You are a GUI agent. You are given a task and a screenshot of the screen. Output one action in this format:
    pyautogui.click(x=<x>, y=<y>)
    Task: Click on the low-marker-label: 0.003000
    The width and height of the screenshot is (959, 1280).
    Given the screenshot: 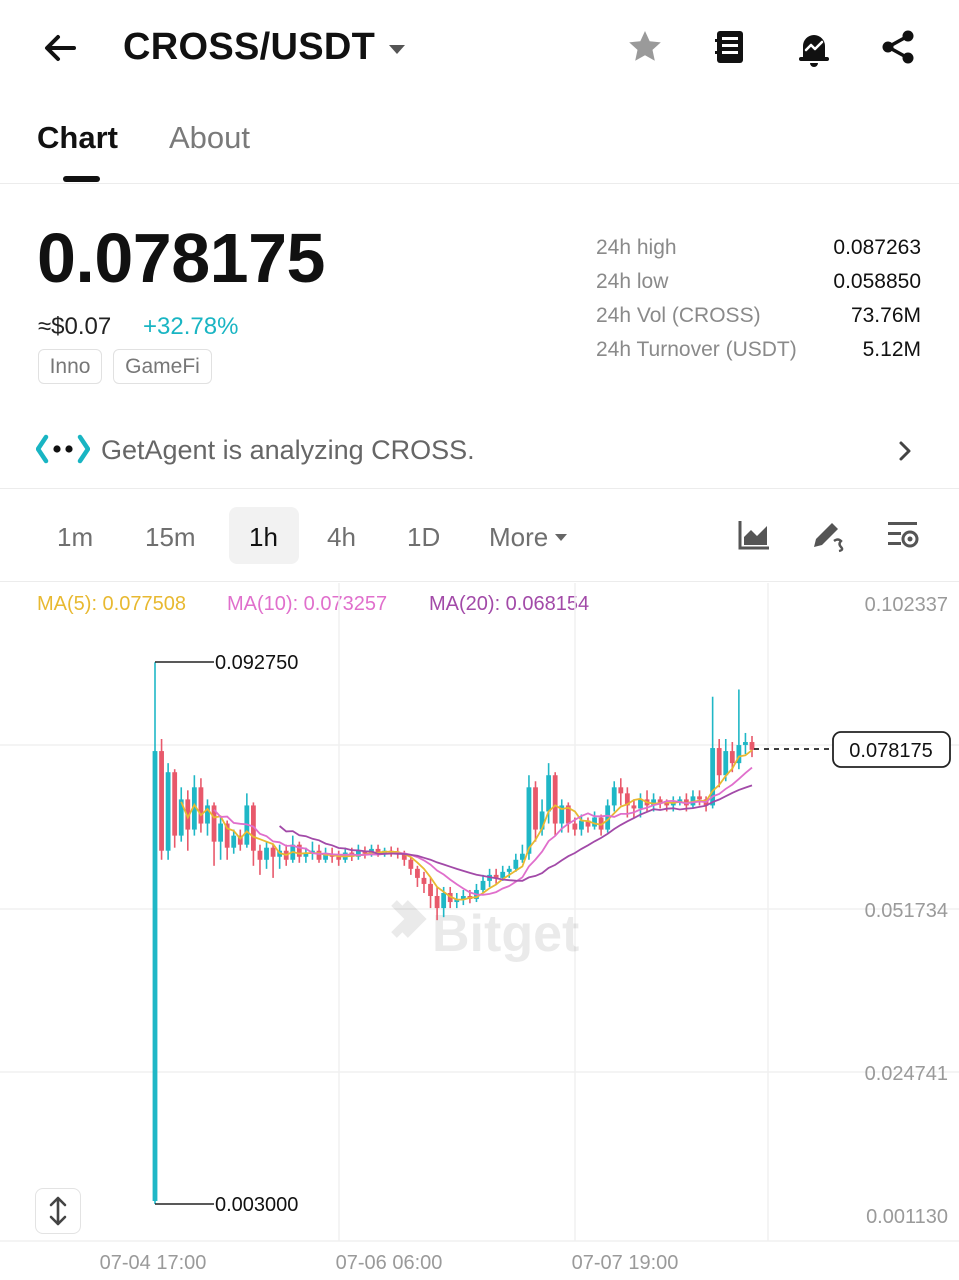 What is the action you would take?
    pyautogui.click(x=256, y=1205)
    